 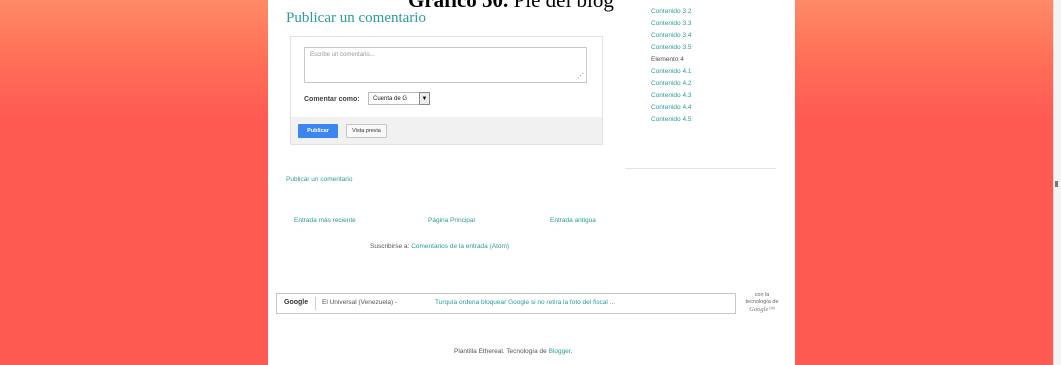 I want to click on google-logo: Google™, so click(x=762, y=309).